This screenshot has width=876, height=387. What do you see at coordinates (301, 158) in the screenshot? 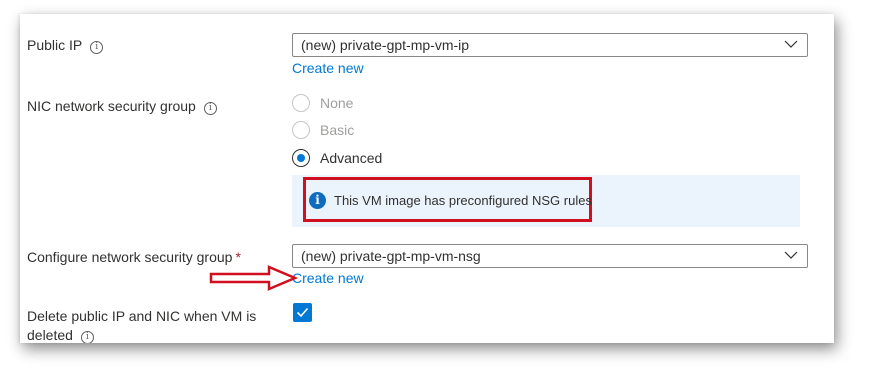
I see `radio-button-advanced` at bounding box center [301, 158].